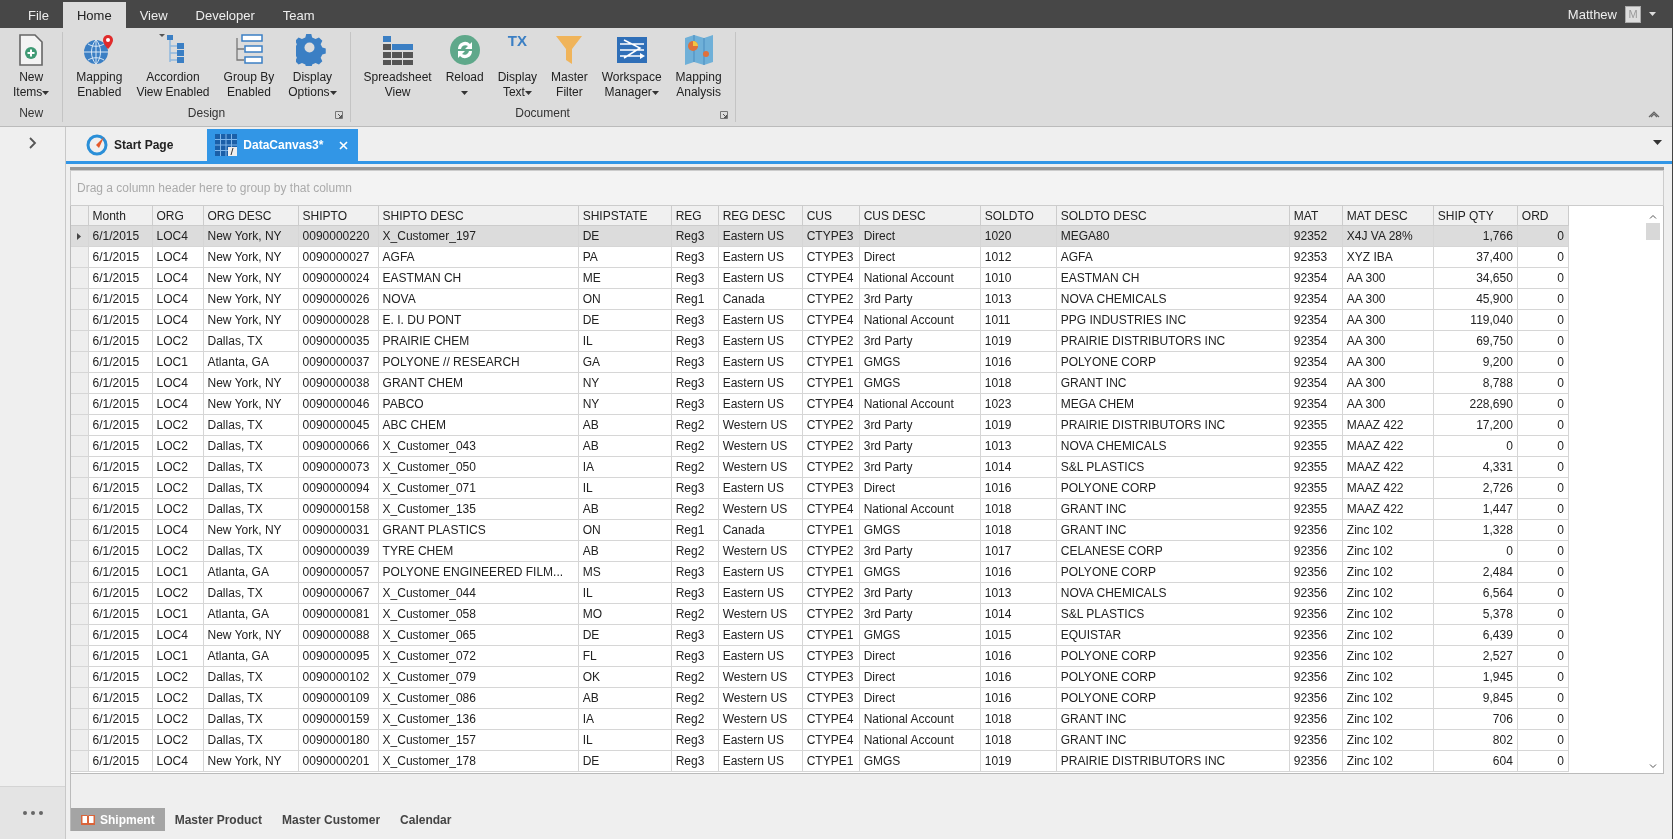 The height and width of the screenshot is (839, 1673). What do you see at coordinates (1018, 216) in the screenshot?
I see `column-header: SOLDTO` at bounding box center [1018, 216].